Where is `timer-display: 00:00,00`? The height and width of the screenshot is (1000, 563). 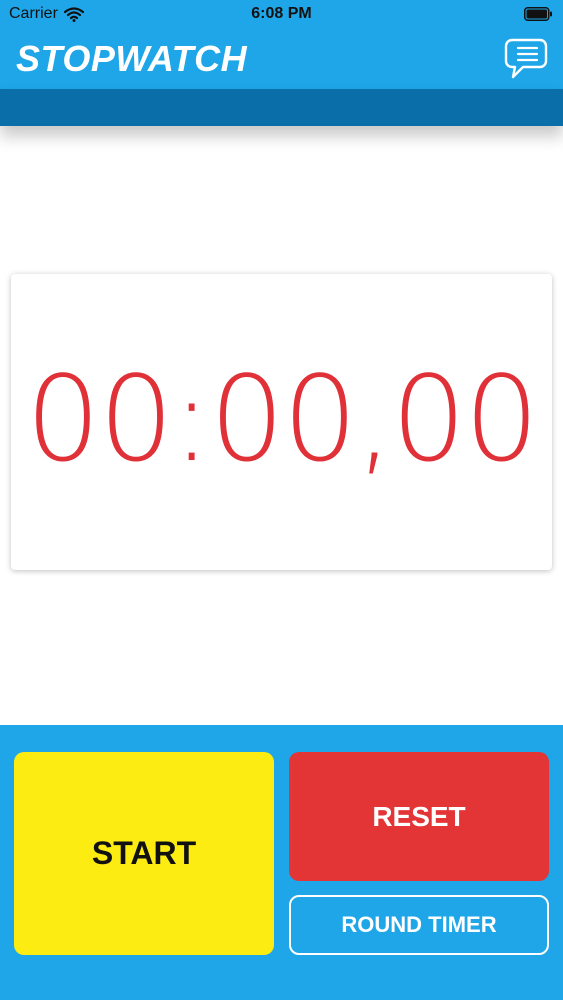 timer-display: 00:00,00 is located at coordinates (282, 419).